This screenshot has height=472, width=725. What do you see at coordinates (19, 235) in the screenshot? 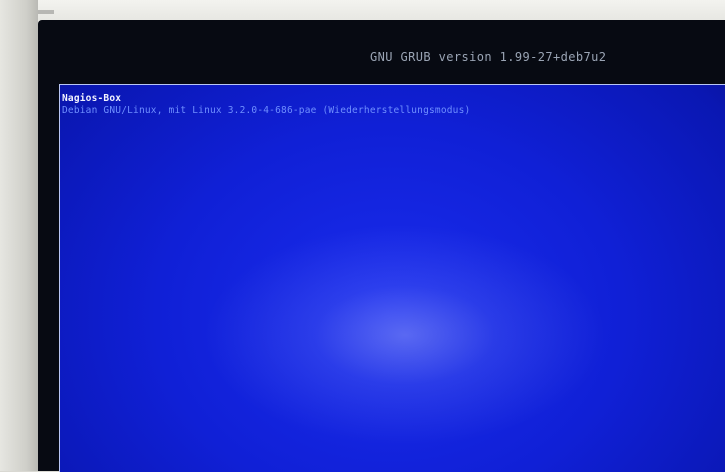
I see `monitor-bezel-left` at bounding box center [19, 235].